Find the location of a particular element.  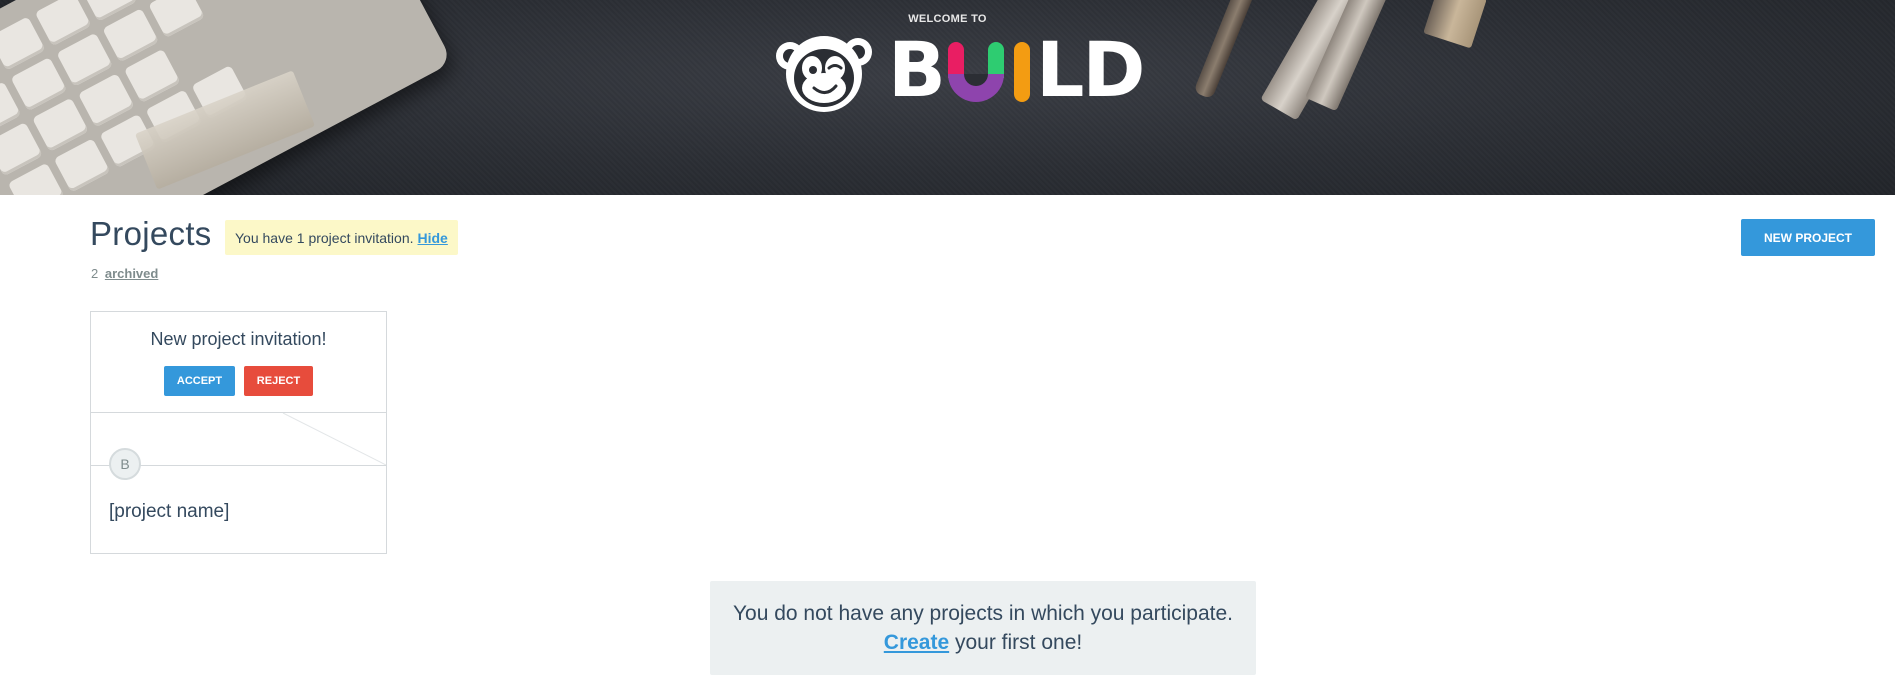

empty-state-line2: Create your first one! is located at coordinates (983, 642).